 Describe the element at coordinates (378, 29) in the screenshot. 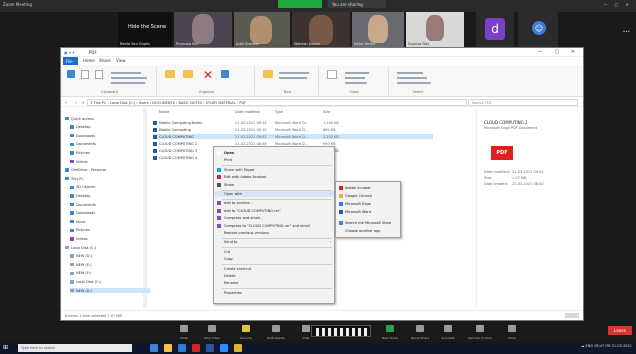

I see `participant-tile: Neha Verma` at that location.